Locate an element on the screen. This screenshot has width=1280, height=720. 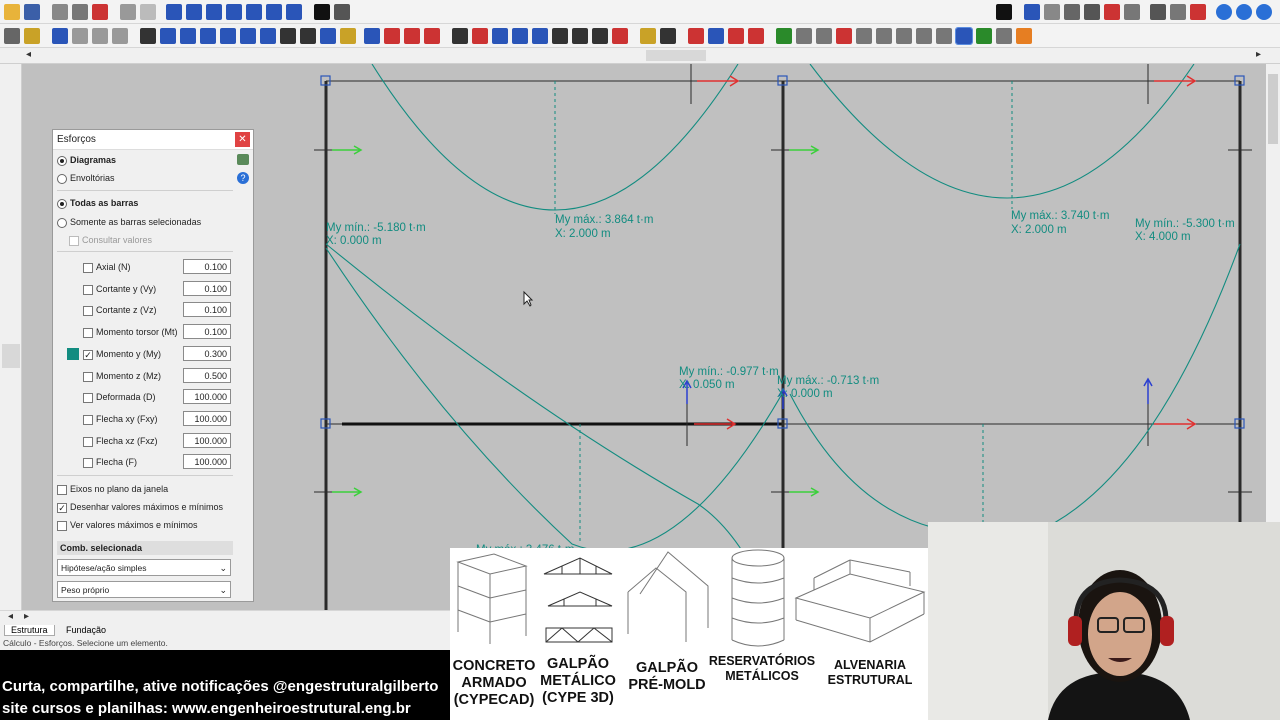
tools-icon is located at coordinates (1132, 12).